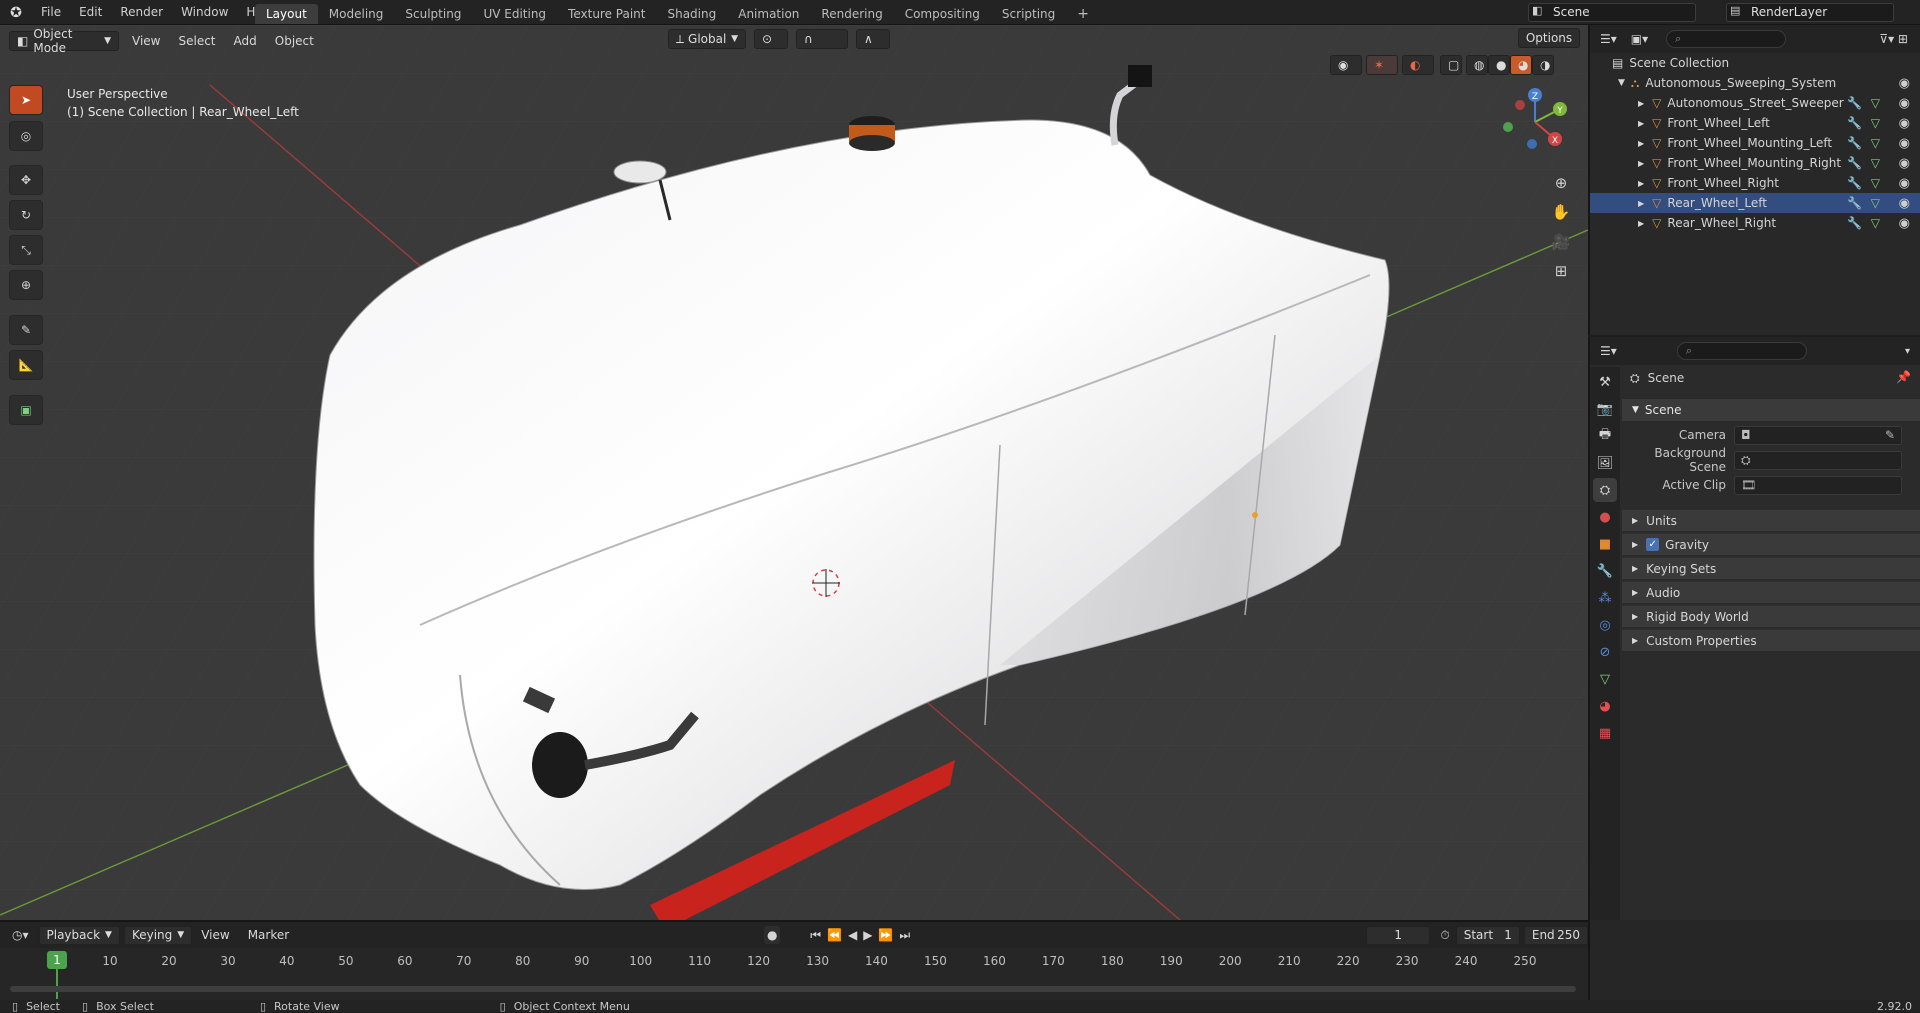 The image size is (1920, 1013). I want to click on pivot-point-dropdown: ⊙, so click(771, 39).